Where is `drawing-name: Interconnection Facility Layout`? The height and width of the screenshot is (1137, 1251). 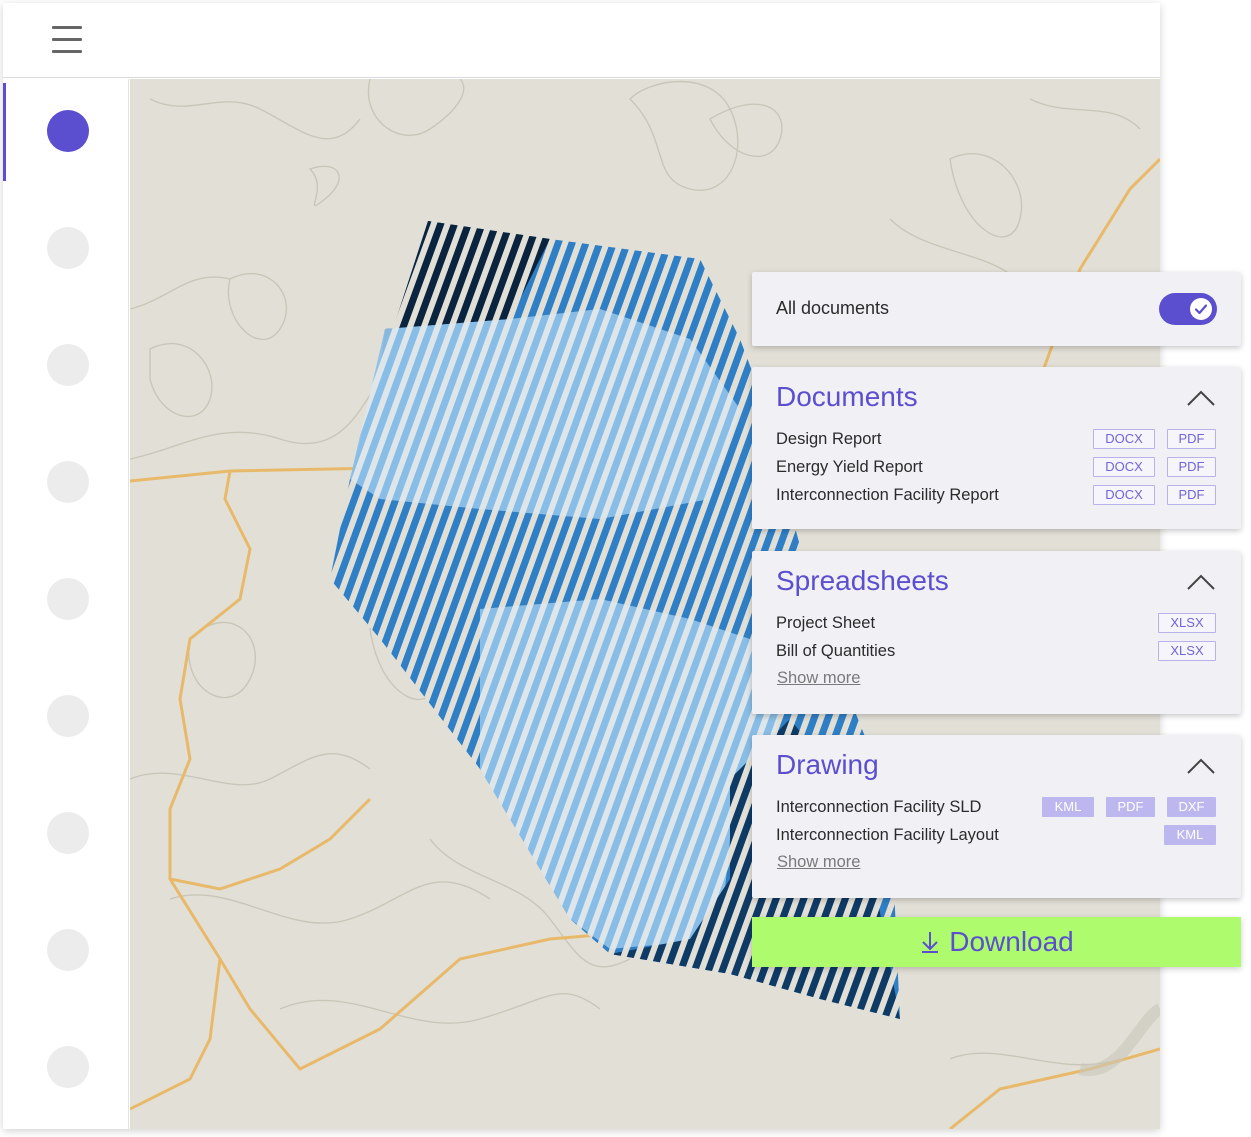
drawing-name: Interconnection Facility Layout is located at coordinates (887, 835).